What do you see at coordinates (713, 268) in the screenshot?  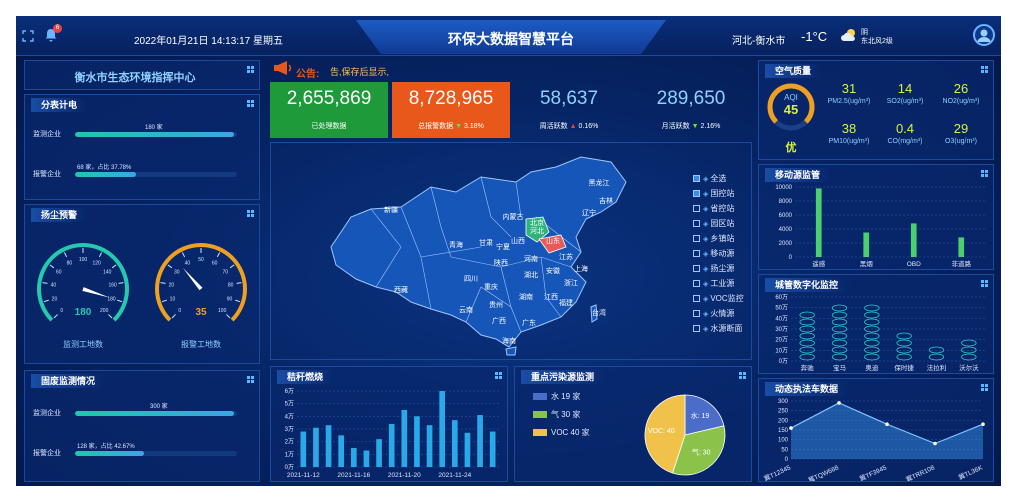 I see `map-legend-item: ◈ 扬尘源` at bounding box center [713, 268].